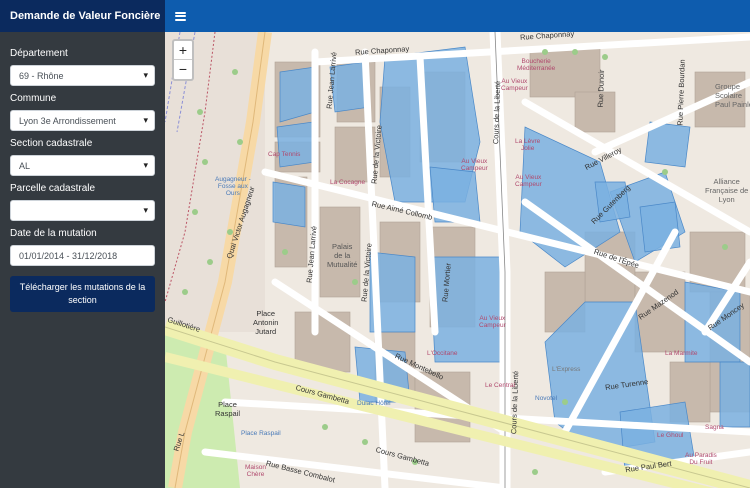 This screenshot has height=488, width=750. I want to click on commune-value: Lyon 3e Arrondissement, so click(67, 121).